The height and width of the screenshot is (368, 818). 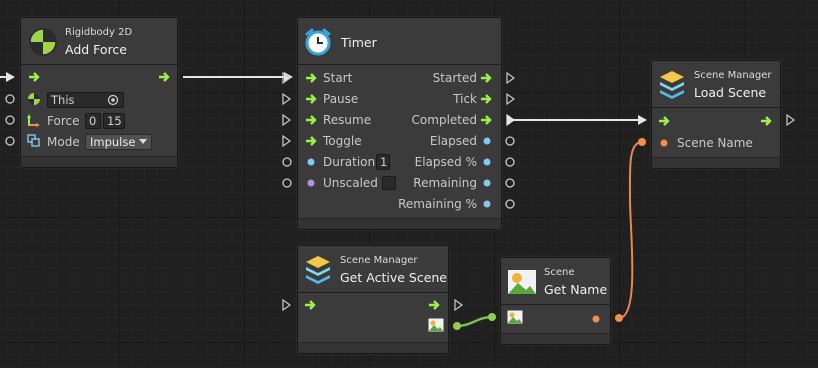 I want to click on rigidbody2d-small-icon, so click(x=34, y=99).